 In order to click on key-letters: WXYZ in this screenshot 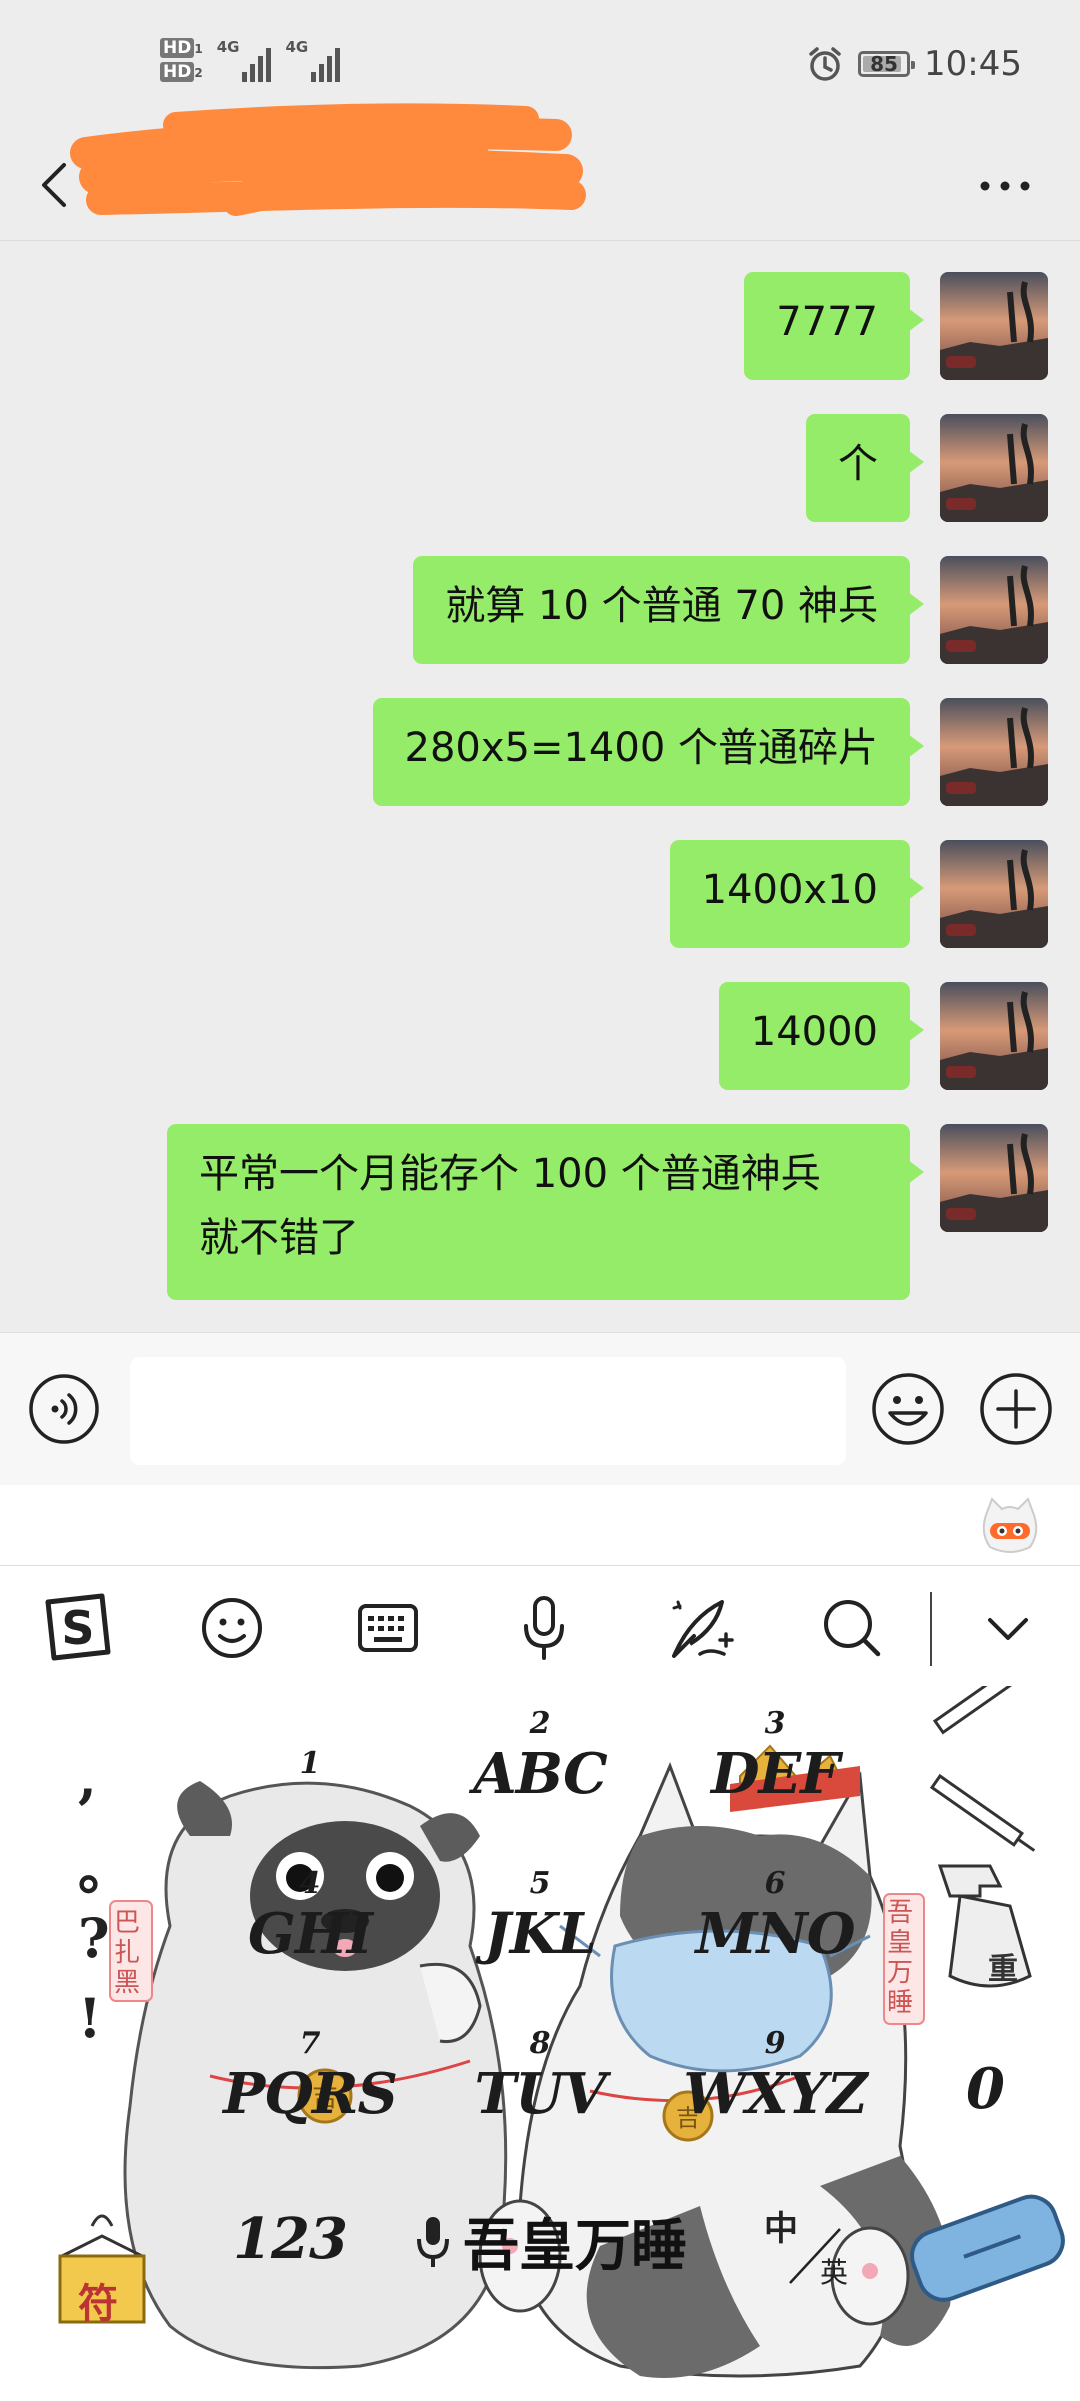, I will do `click(775, 2094)`.